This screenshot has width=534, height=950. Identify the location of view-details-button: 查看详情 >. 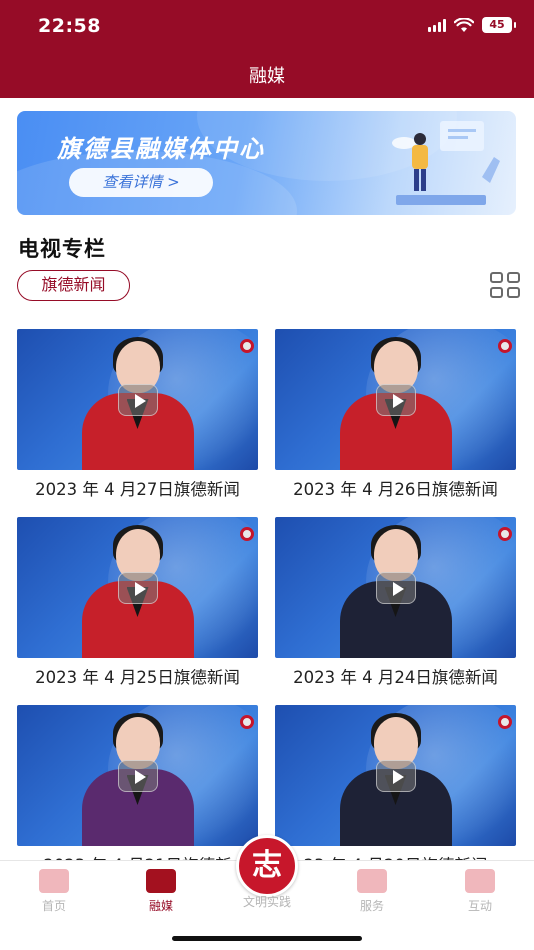
(141, 182).